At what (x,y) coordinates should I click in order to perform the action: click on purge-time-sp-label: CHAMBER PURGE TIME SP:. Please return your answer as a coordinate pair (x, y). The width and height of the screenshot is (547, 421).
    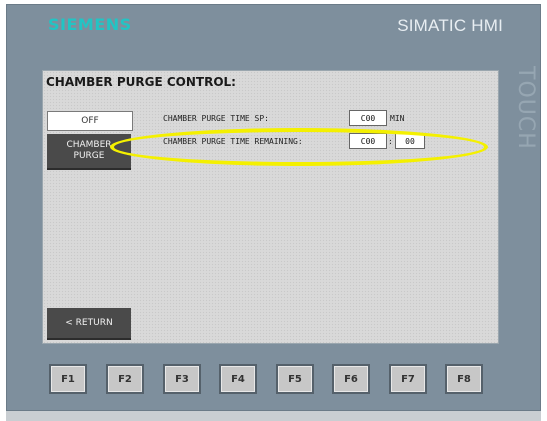
    Looking at the image, I should click on (216, 118).